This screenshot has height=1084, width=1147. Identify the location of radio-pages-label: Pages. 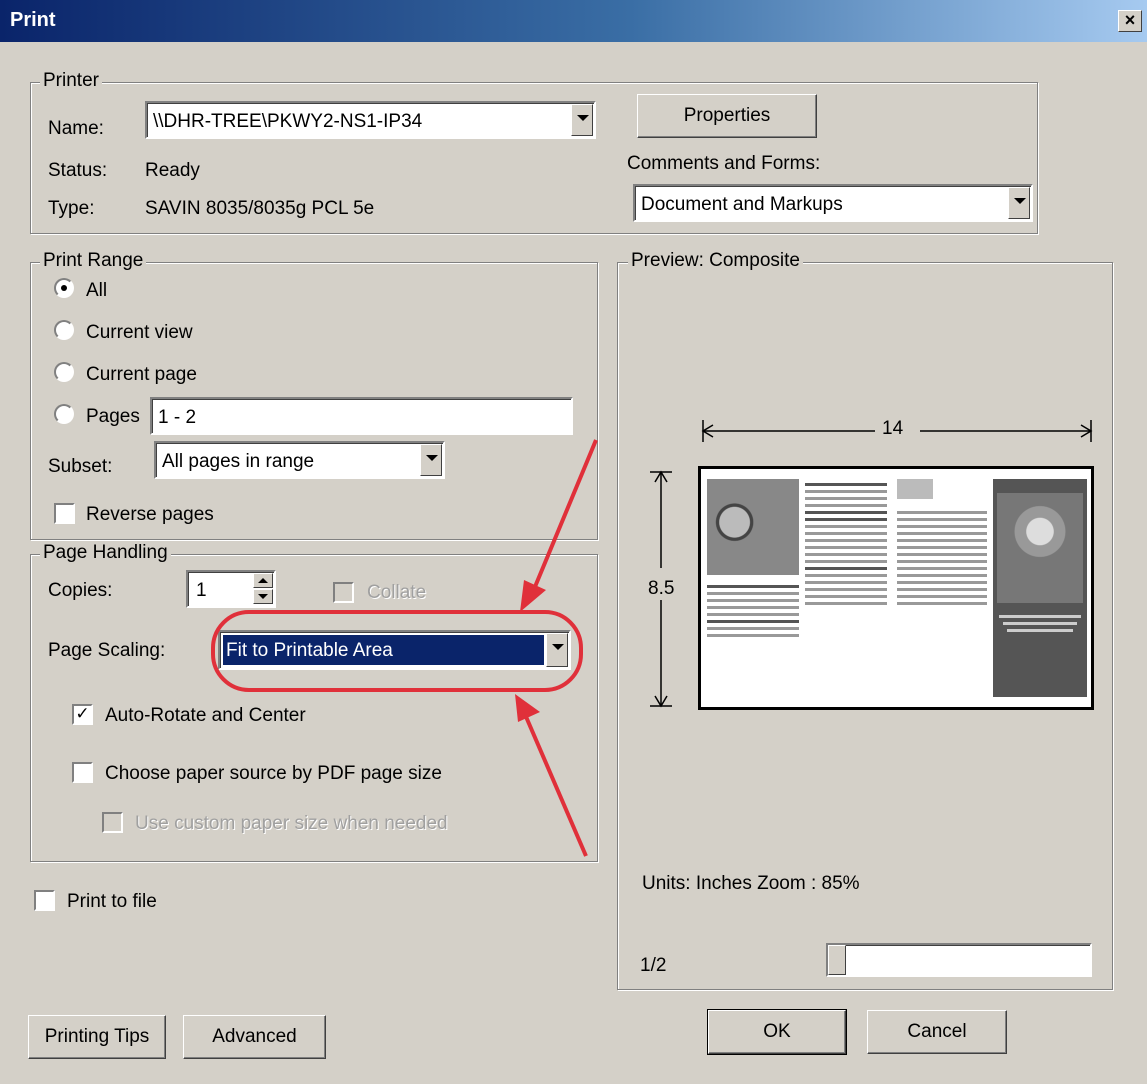
(113, 416).